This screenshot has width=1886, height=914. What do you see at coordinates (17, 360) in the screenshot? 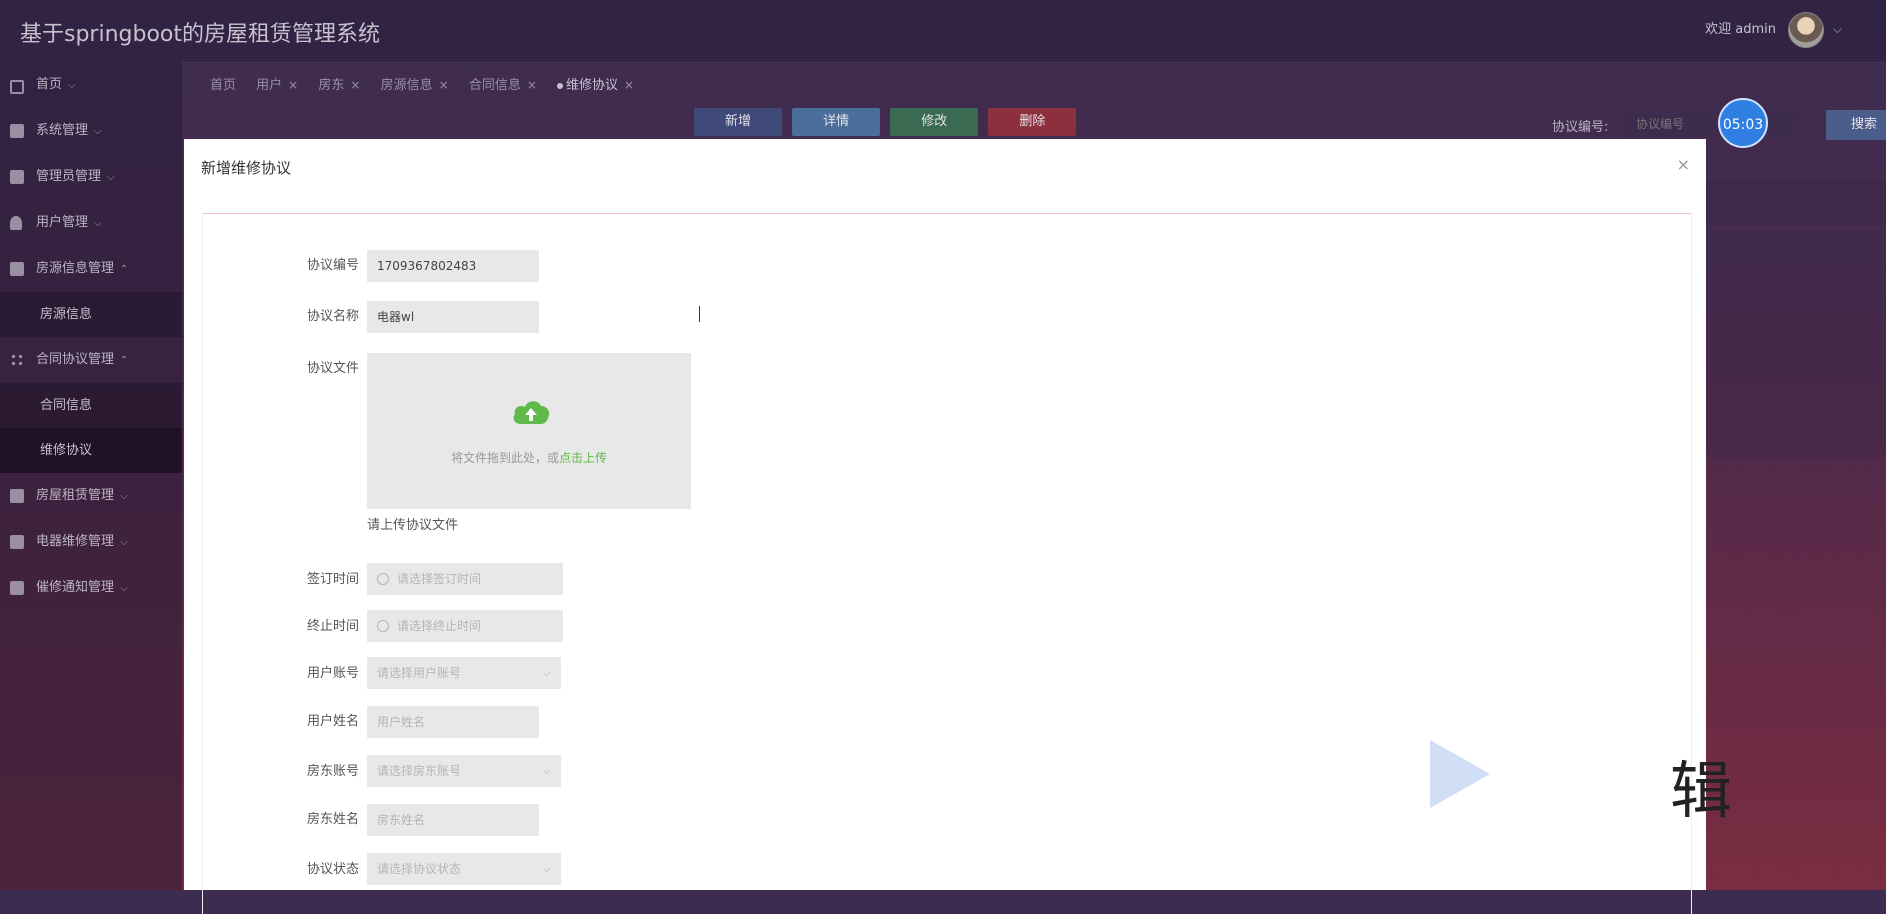
I see `apps-icon` at bounding box center [17, 360].